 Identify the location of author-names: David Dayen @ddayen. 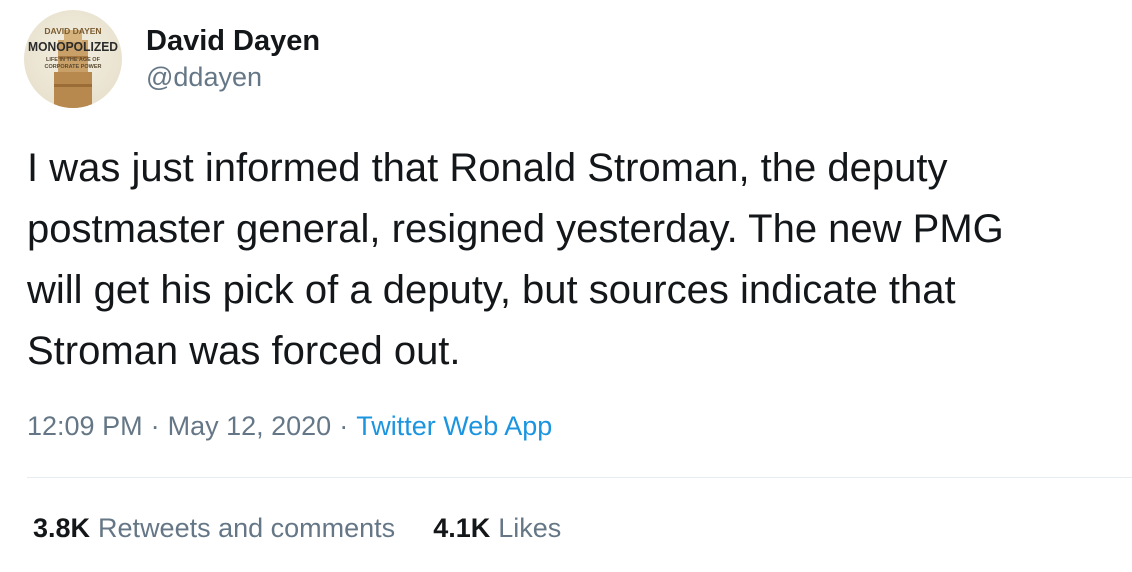
(233, 59).